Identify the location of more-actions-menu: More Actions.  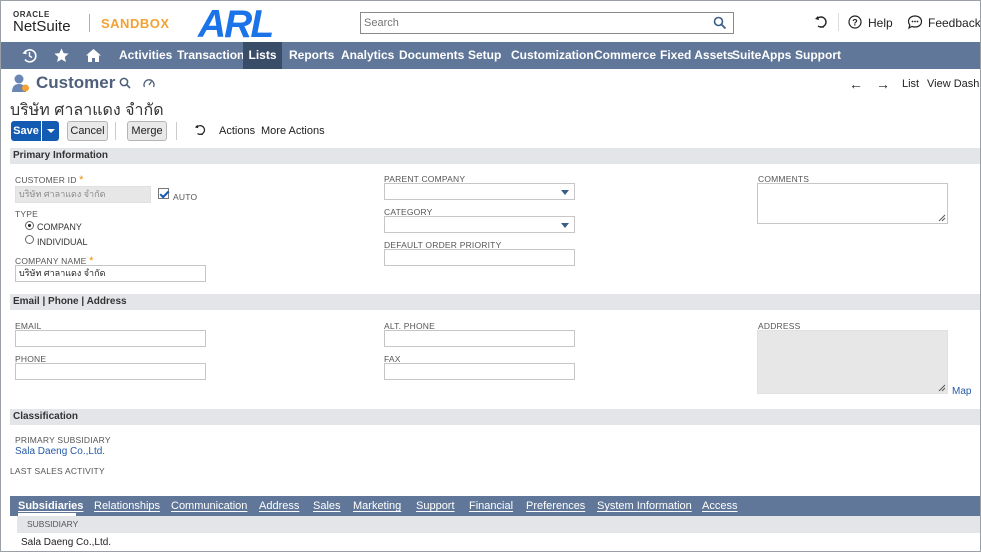
(293, 131).